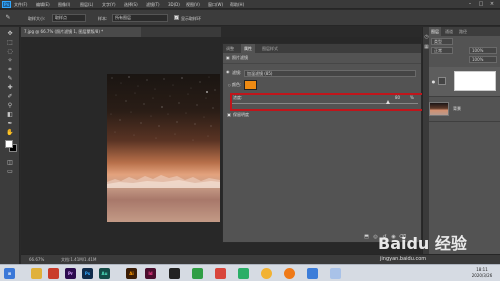  Describe the element at coordinates (109, 4) in the screenshot. I see `menu-type: 文字(Y)` at that location.